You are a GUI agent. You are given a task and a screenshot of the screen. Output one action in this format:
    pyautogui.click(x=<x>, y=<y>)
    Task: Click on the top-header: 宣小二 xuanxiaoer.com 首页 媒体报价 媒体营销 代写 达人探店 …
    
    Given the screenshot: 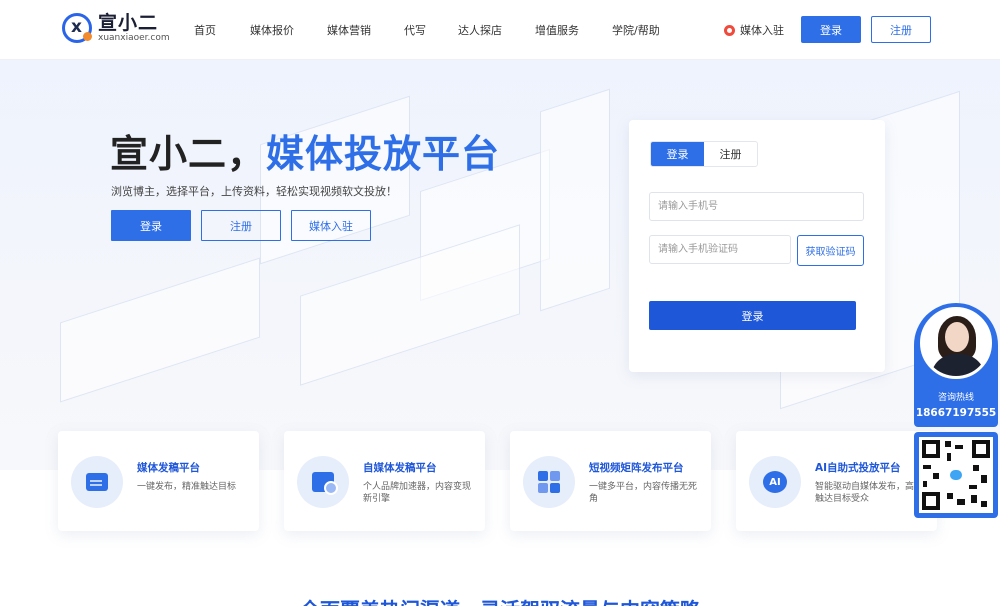 What is the action you would take?
    pyautogui.click(x=500, y=30)
    